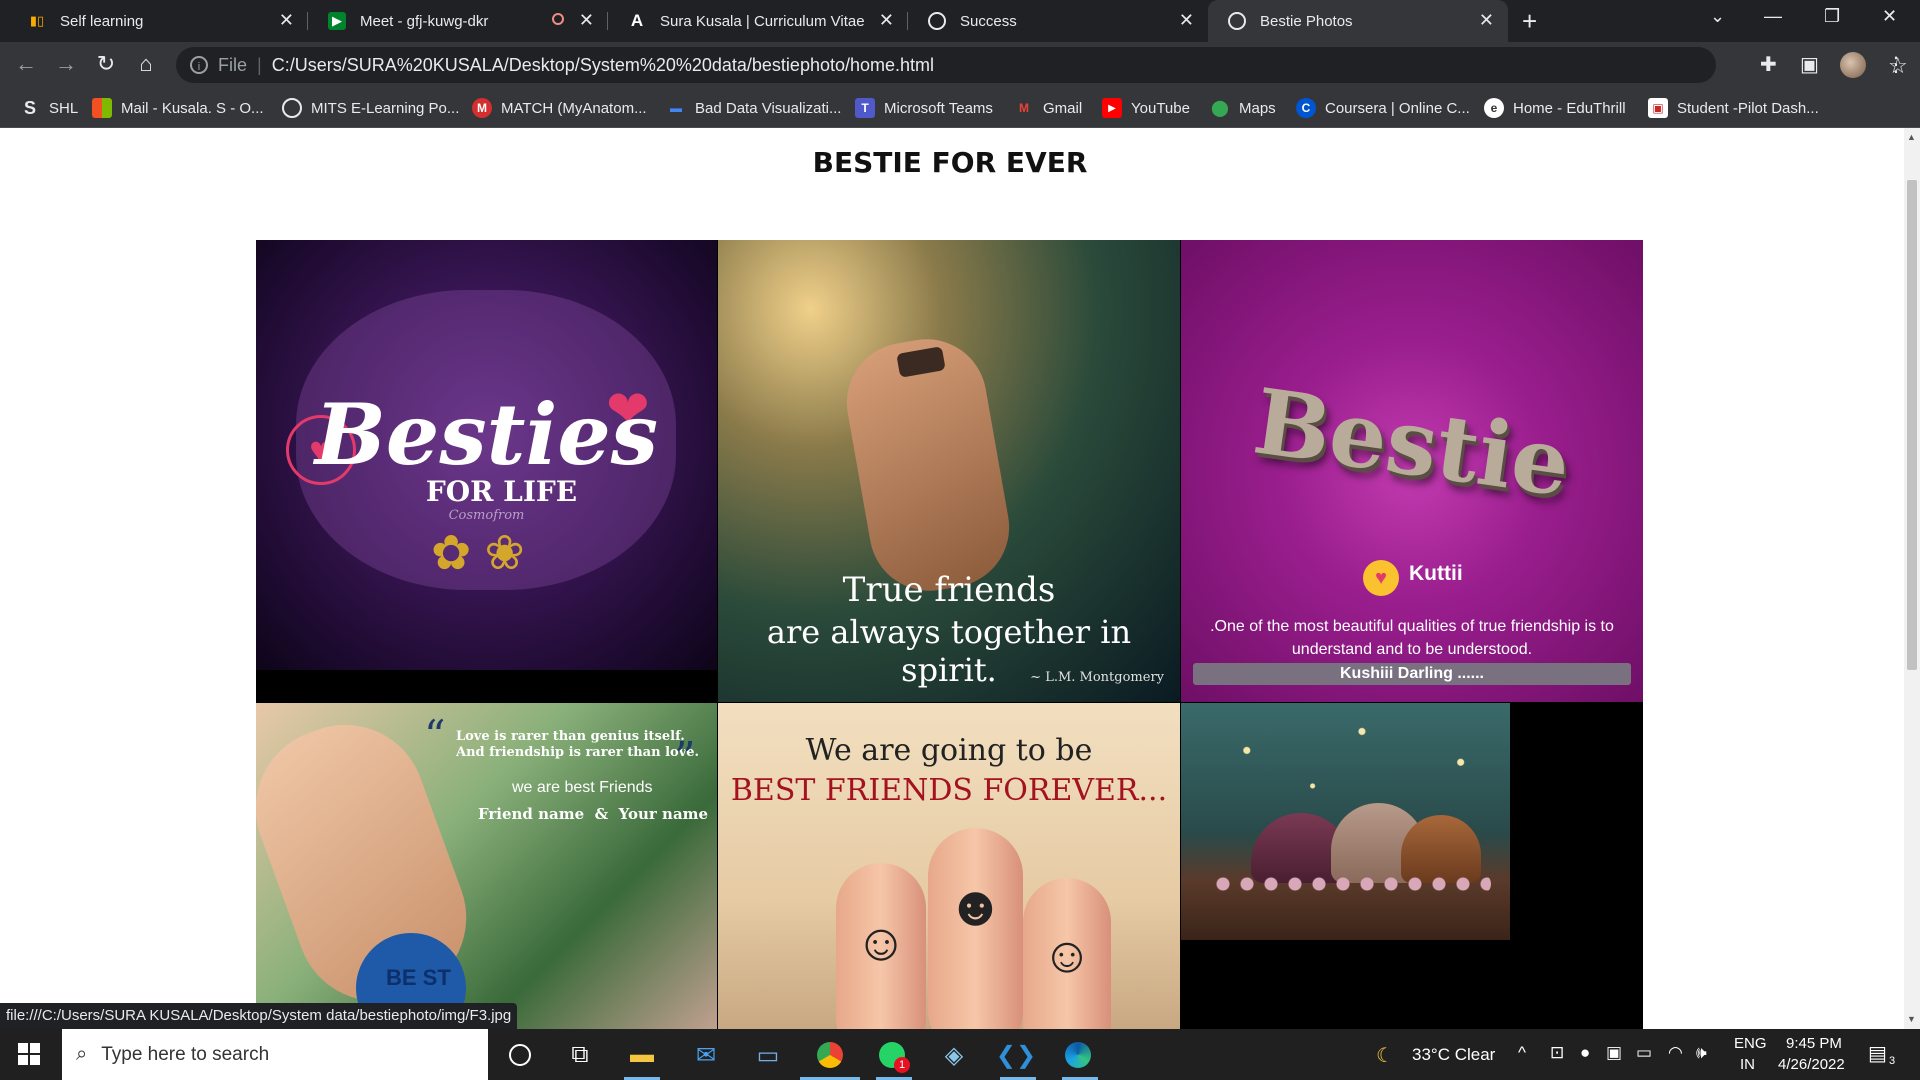 This screenshot has width=1920, height=1080. Describe the element at coordinates (1911, 137) in the screenshot. I see `scroll-up-icon: ▲` at that location.